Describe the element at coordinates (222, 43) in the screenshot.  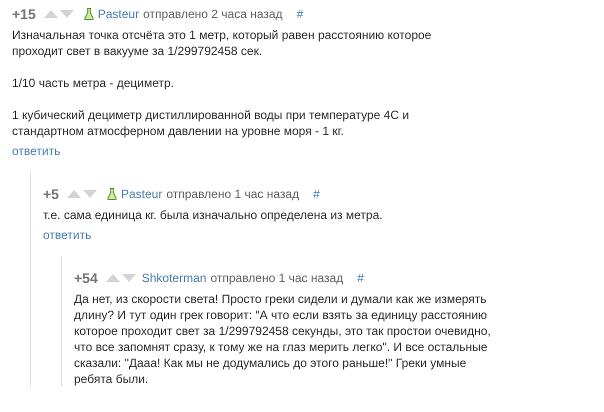
I see `comment-text: Изначальная точка отсчёта это 1 метр, который равен расстоянию которое проходит свет в вакууме за 1/299792458 сек.` at that location.